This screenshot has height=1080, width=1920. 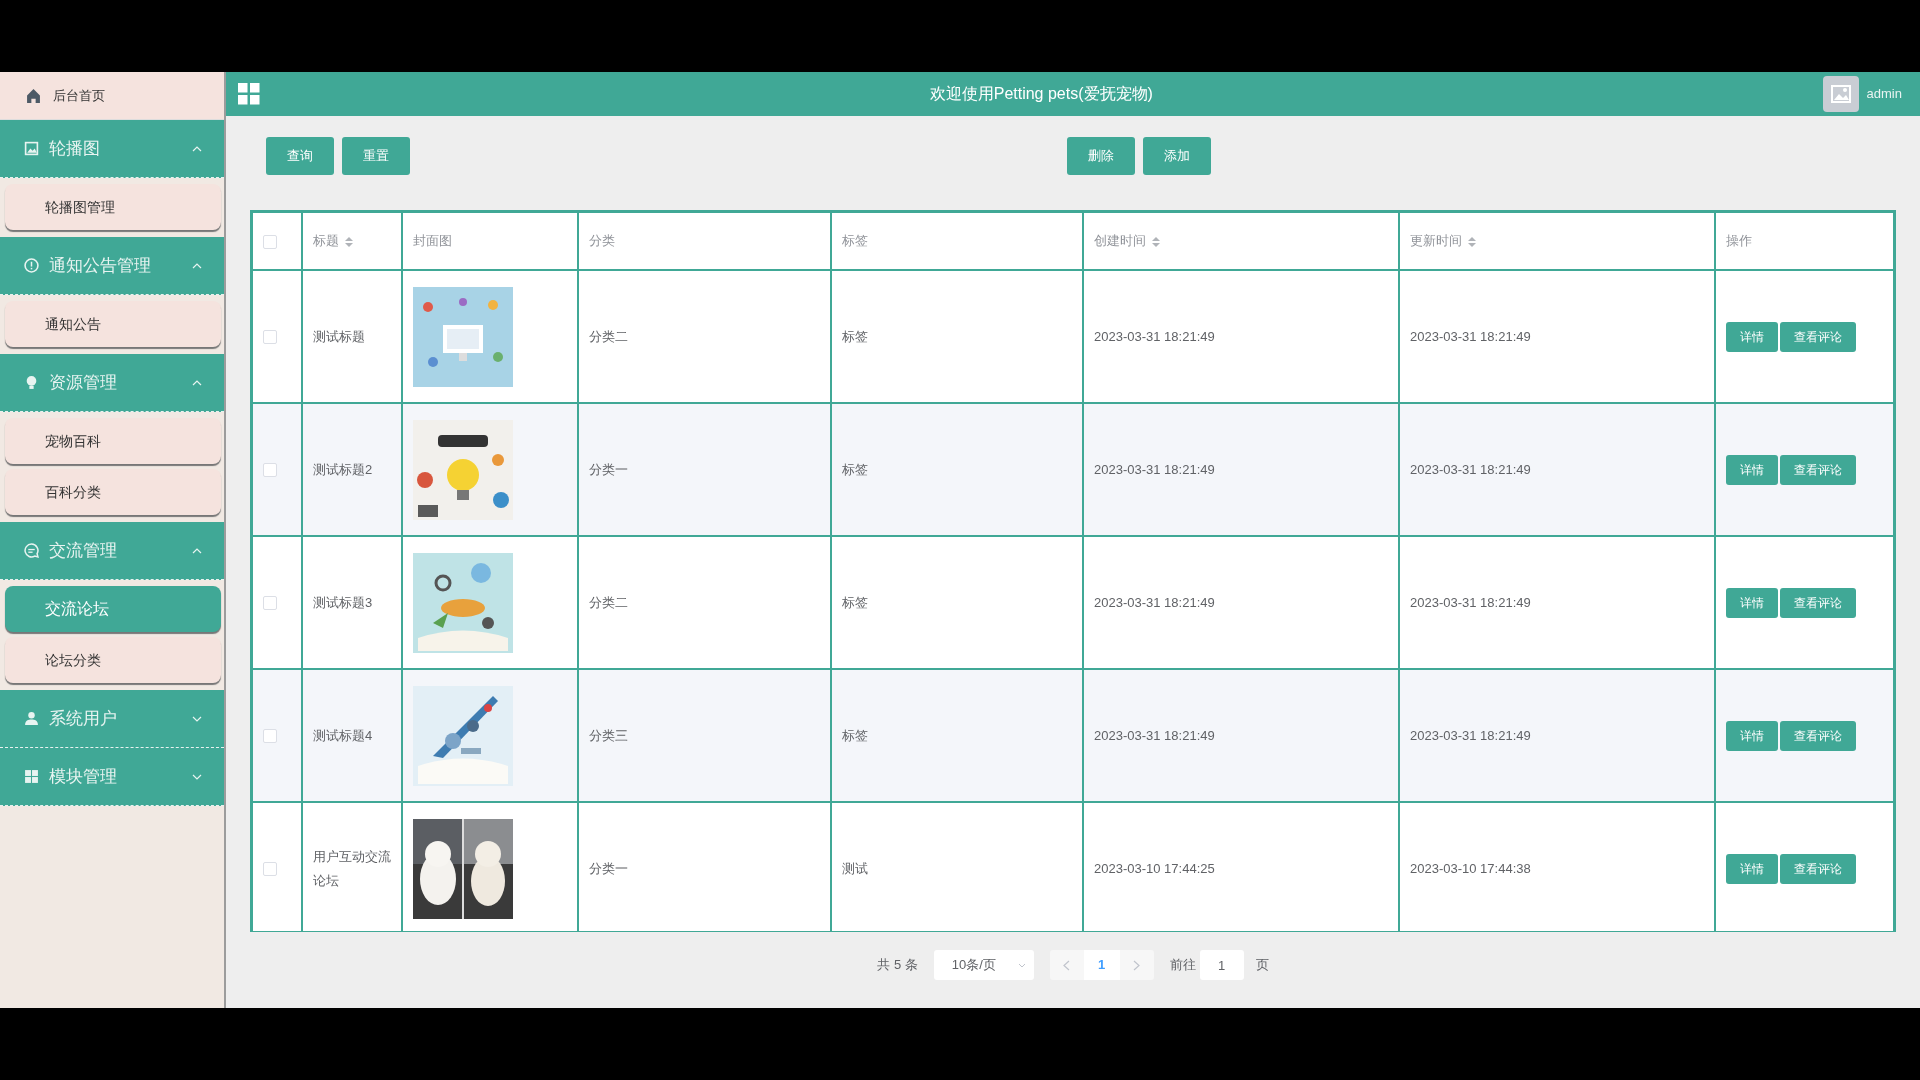 I want to click on query-button: 查询, so click(x=300, y=156).